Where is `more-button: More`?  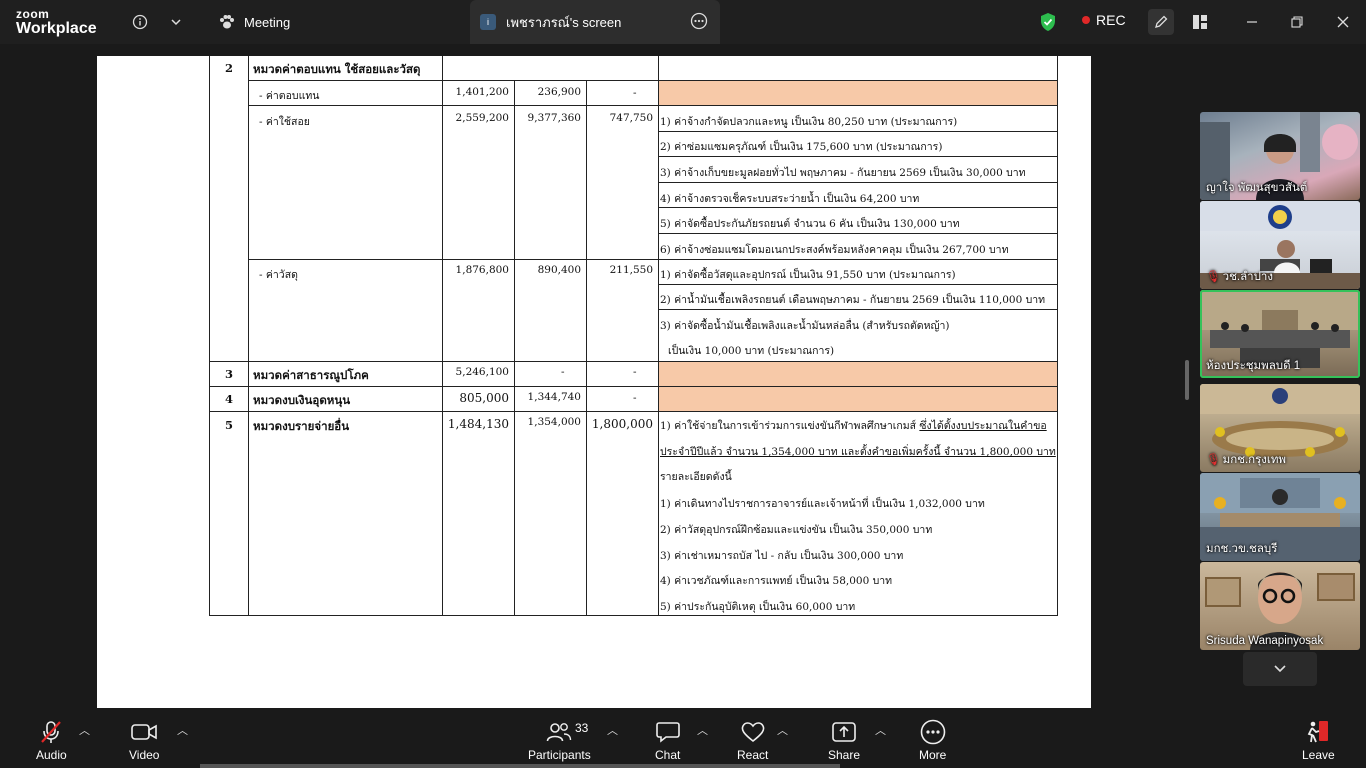 more-button: More is located at coordinates (933, 740).